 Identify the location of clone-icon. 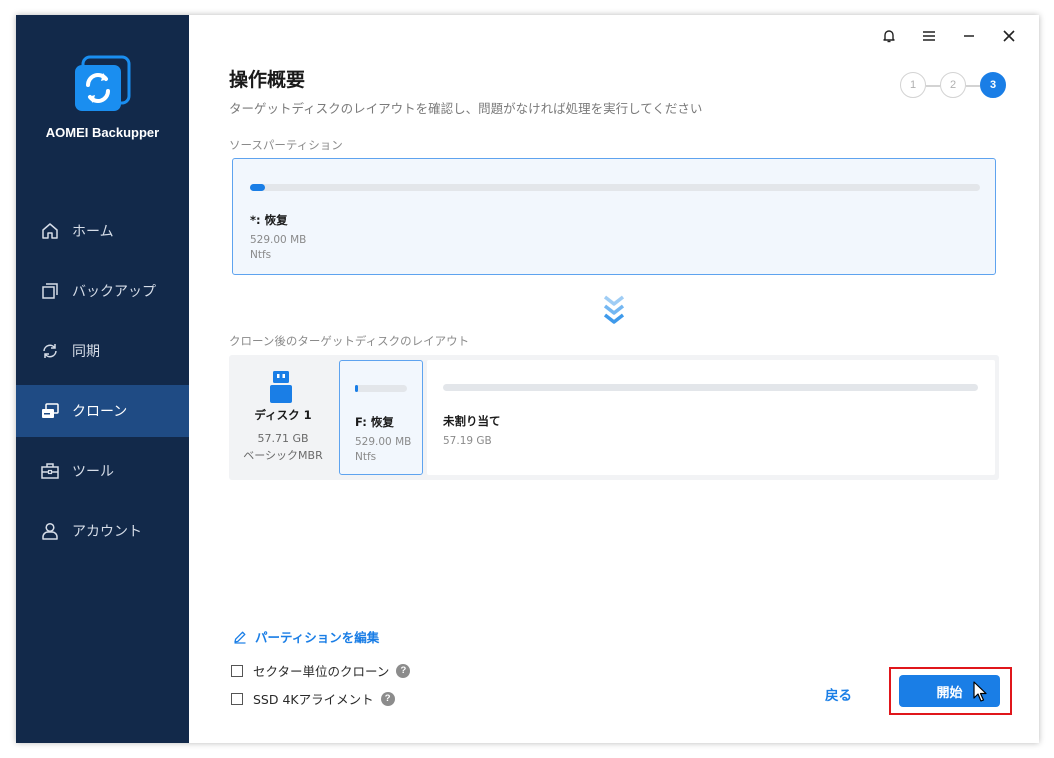
(50, 411).